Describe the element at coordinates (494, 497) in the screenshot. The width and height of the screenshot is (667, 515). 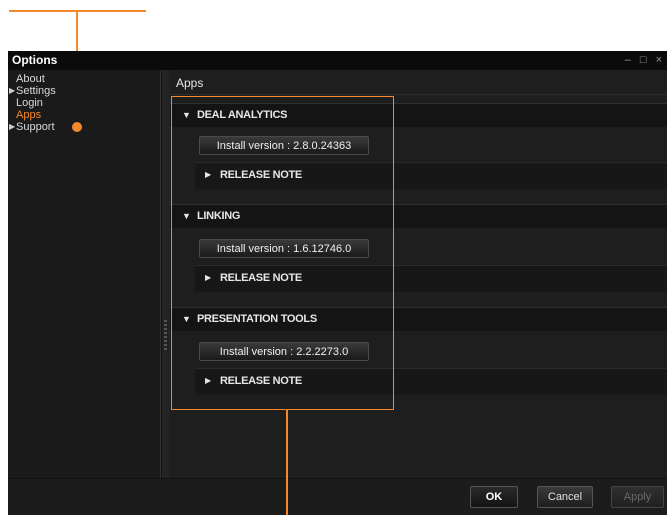
I see `ok-button: OK` at that location.